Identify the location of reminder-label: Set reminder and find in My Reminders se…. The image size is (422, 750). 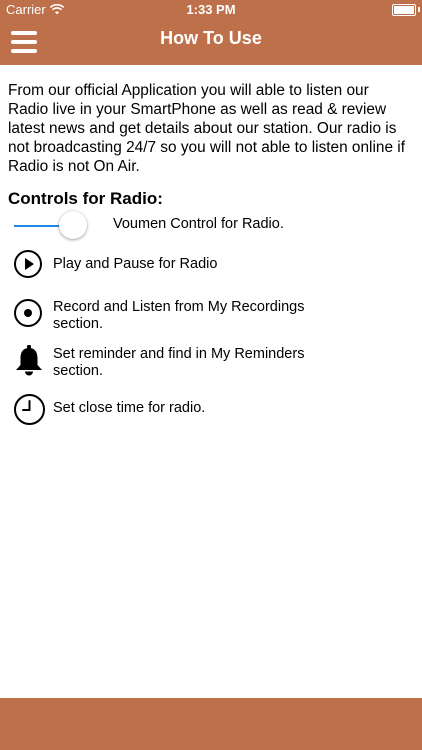
(179, 362).